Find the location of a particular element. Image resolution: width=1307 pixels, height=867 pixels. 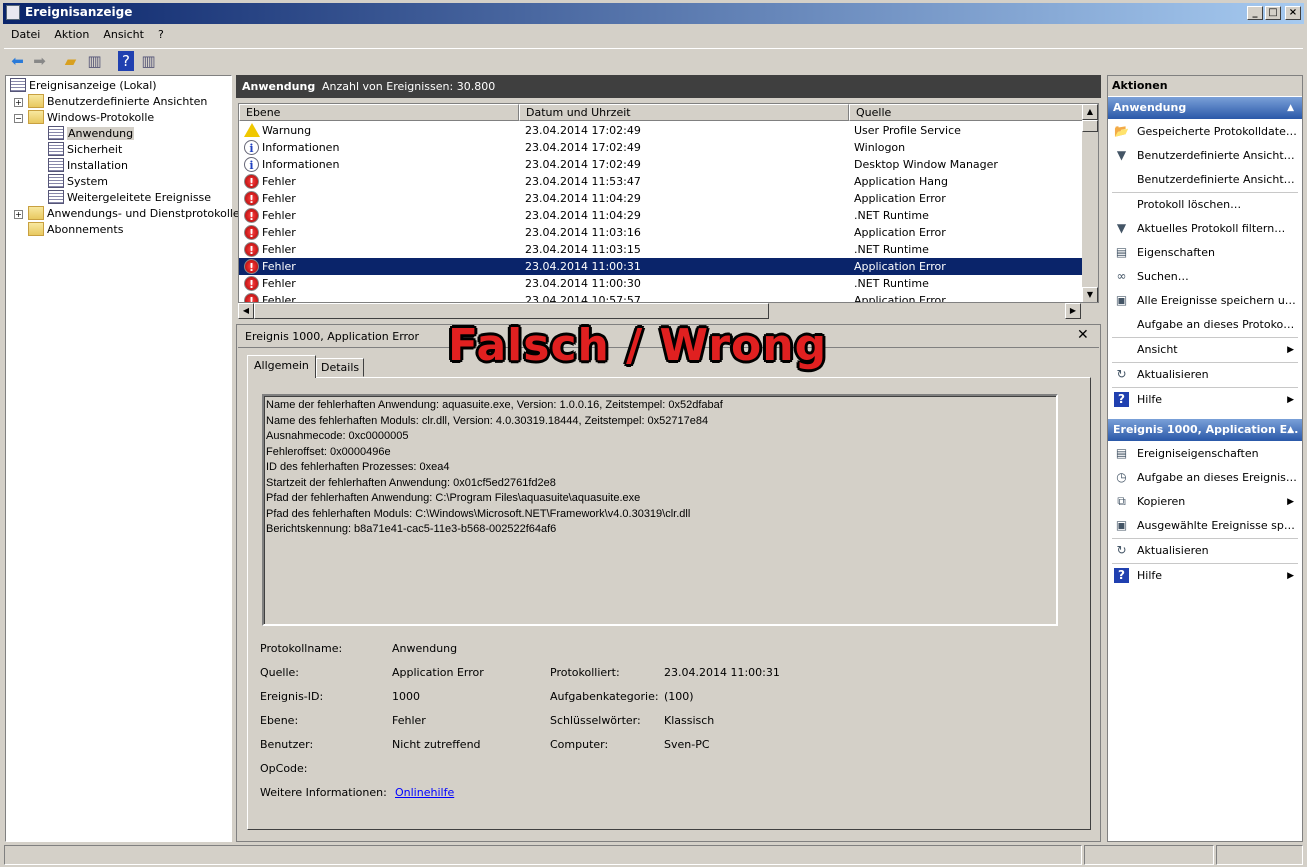

vertical-scrollbar: ▲ ▼ is located at coordinates (1090, 203).